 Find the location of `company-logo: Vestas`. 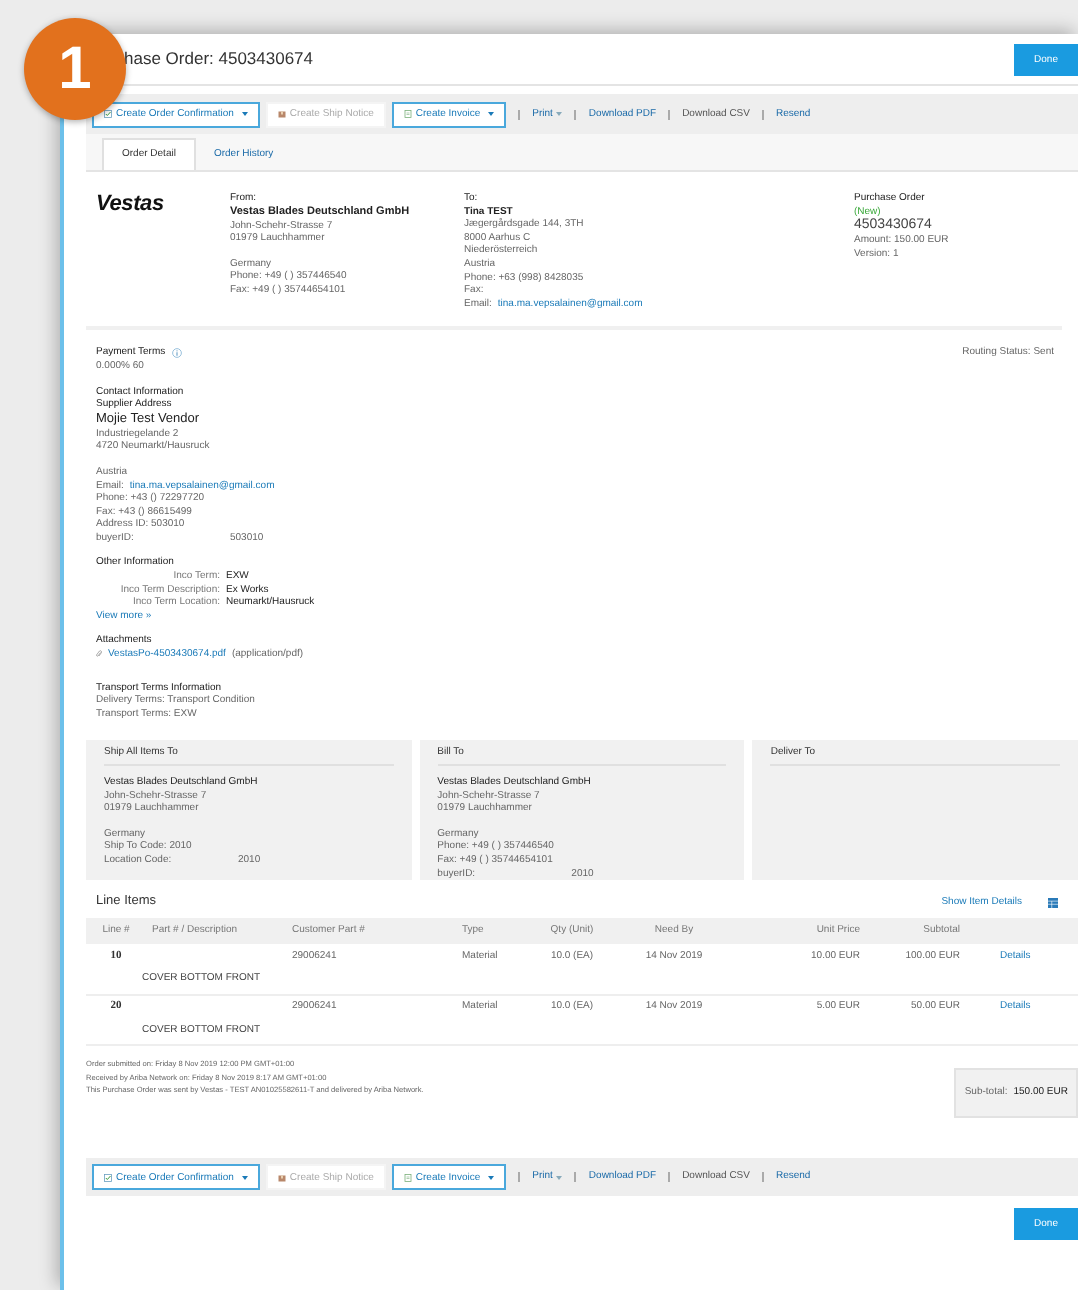

company-logo: Vestas is located at coordinates (131, 206).